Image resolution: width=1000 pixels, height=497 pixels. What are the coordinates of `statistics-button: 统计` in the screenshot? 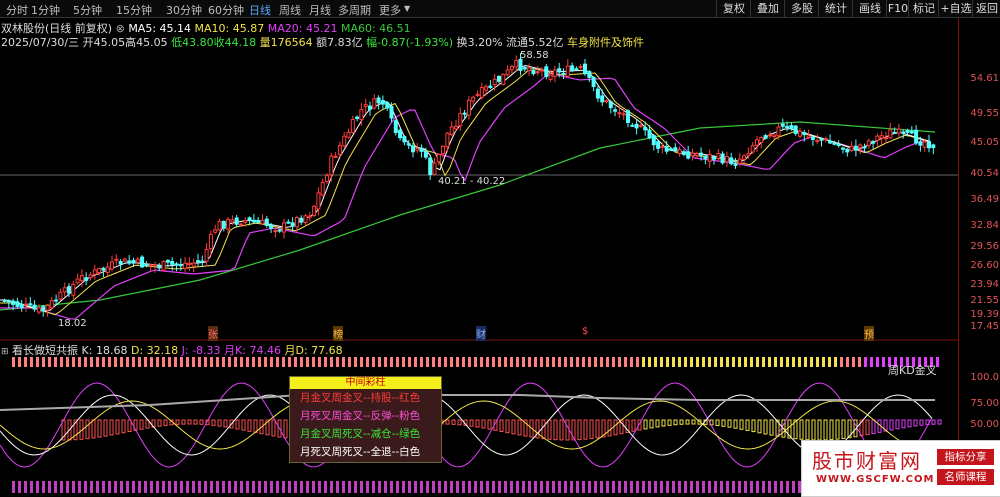 It's located at (835, 8).